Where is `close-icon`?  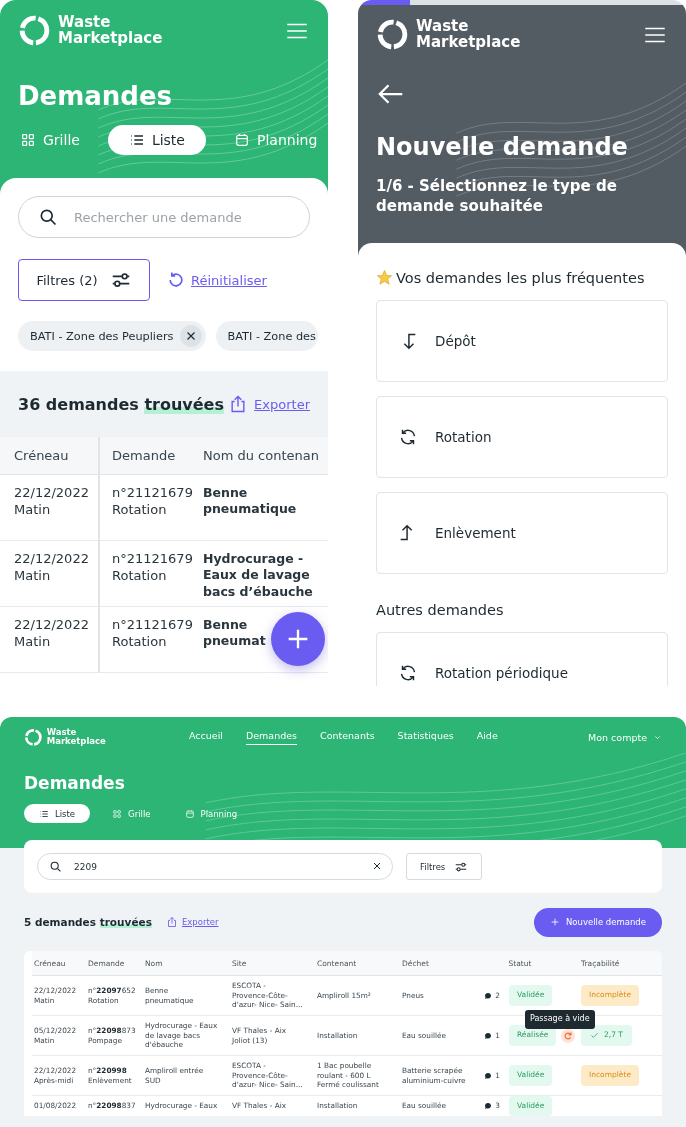 close-icon is located at coordinates (377, 866).